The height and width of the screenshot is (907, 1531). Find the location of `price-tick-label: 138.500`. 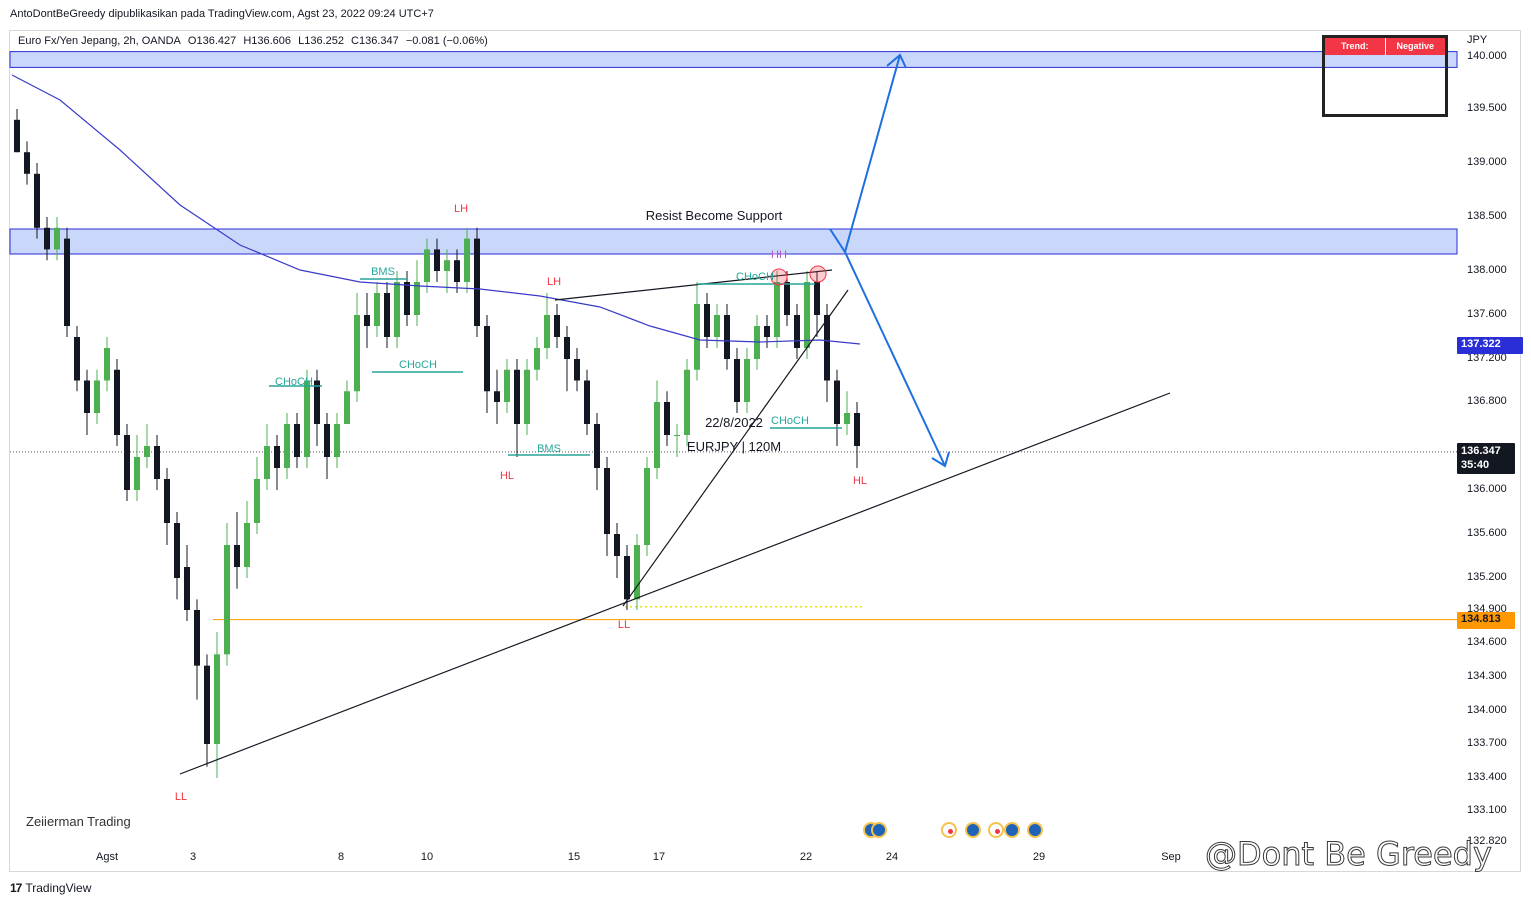

price-tick-label: 138.500 is located at coordinates (1487, 216).